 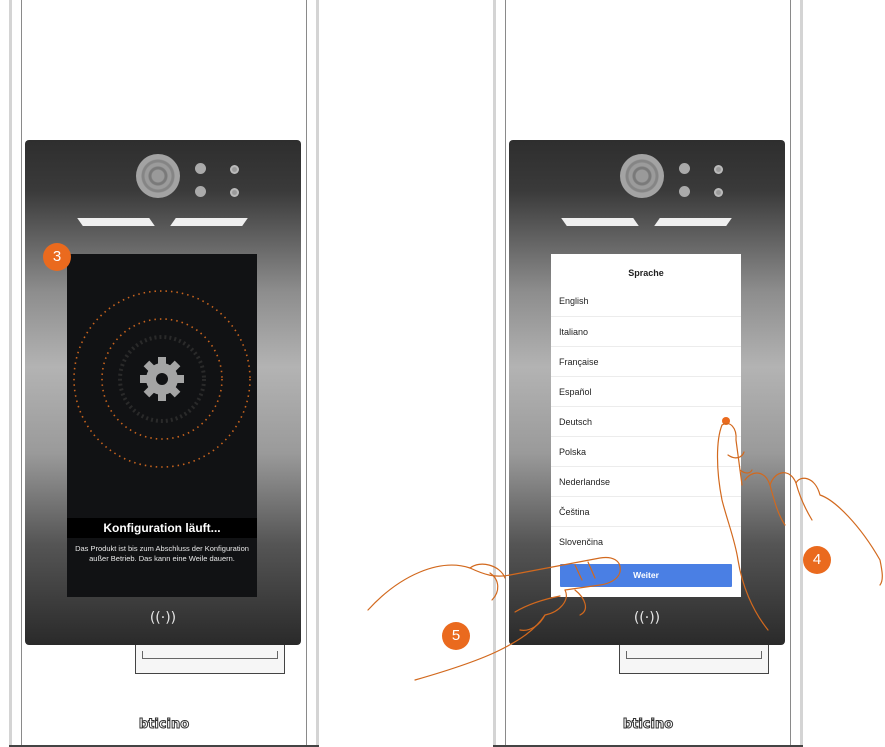 I want to click on step-badge-5: 5, so click(x=456, y=636).